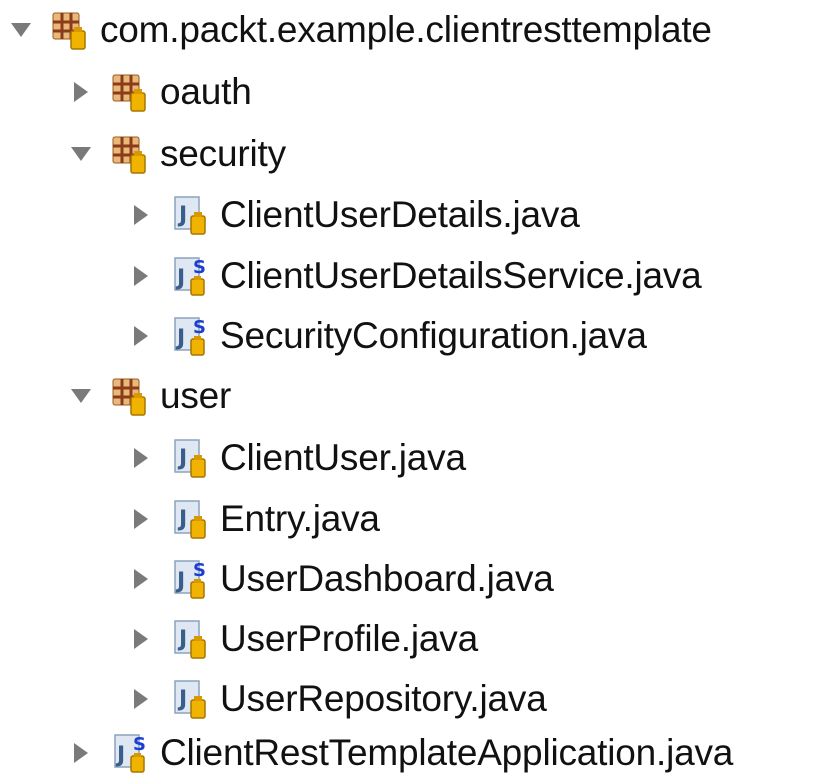  I want to click on tree-item-label: Entry.java, so click(300, 518).